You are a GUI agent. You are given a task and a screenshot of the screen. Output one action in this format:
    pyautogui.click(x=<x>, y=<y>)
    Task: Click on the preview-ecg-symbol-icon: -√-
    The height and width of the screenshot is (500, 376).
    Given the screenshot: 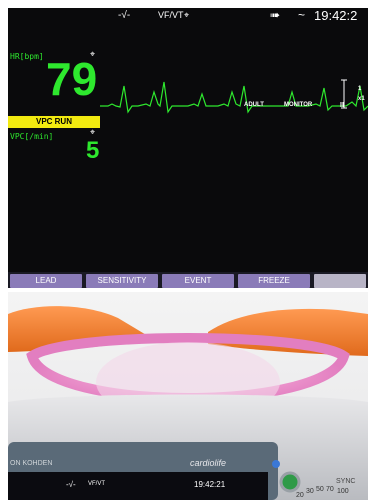 What is the action you would take?
    pyautogui.click(x=71, y=484)
    